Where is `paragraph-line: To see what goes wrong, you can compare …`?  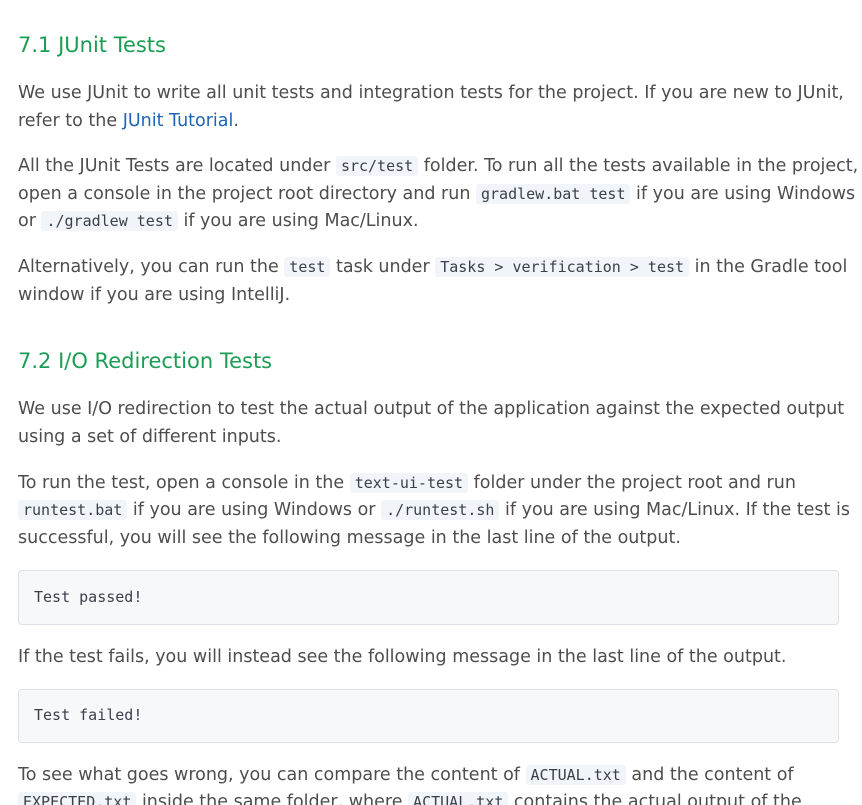
paragraph-line: To see what goes wrong, you can compare … is located at coordinates (406, 775).